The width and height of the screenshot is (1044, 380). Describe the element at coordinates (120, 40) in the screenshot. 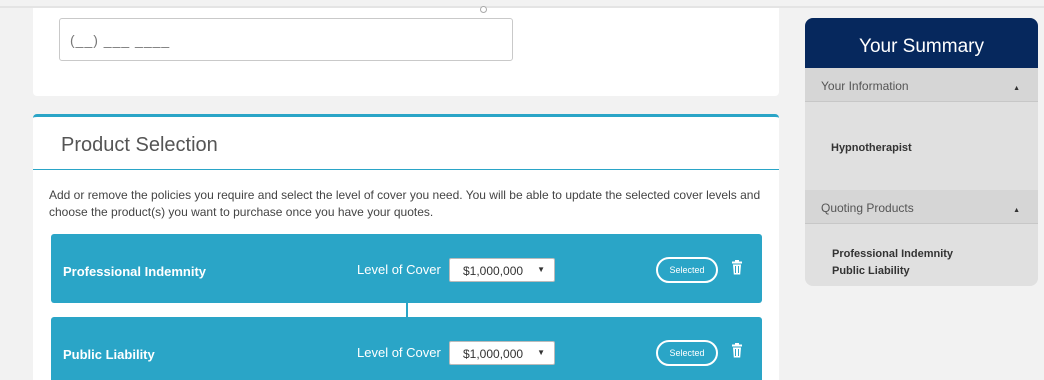

I see `phone-input-mask: (__) ___ ____` at that location.